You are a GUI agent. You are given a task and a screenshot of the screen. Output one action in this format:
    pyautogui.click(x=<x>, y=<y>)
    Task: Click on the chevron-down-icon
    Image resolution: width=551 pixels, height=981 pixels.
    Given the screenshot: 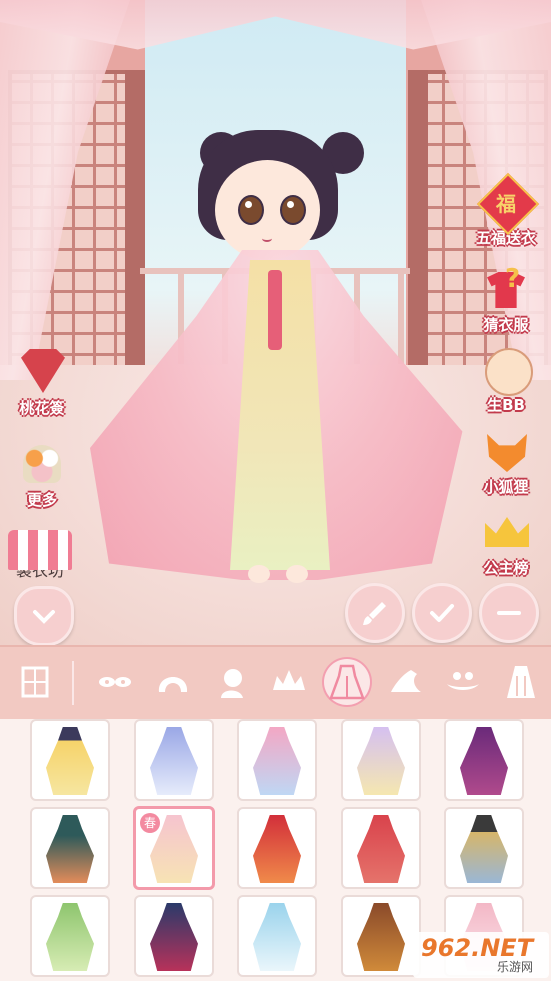 What is the action you would take?
    pyautogui.click(x=44, y=617)
    